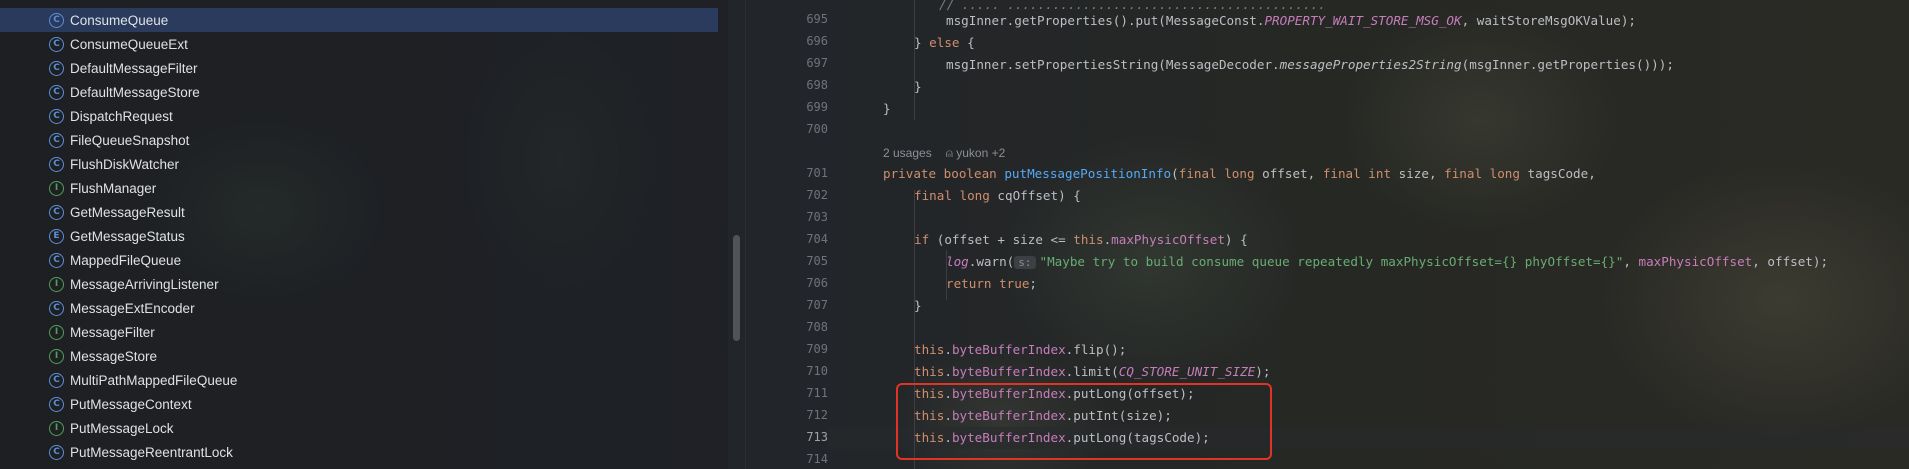 The height and width of the screenshot is (469, 1909). Describe the element at coordinates (736, 288) in the screenshot. I see `tree-scrollbar` at that location.